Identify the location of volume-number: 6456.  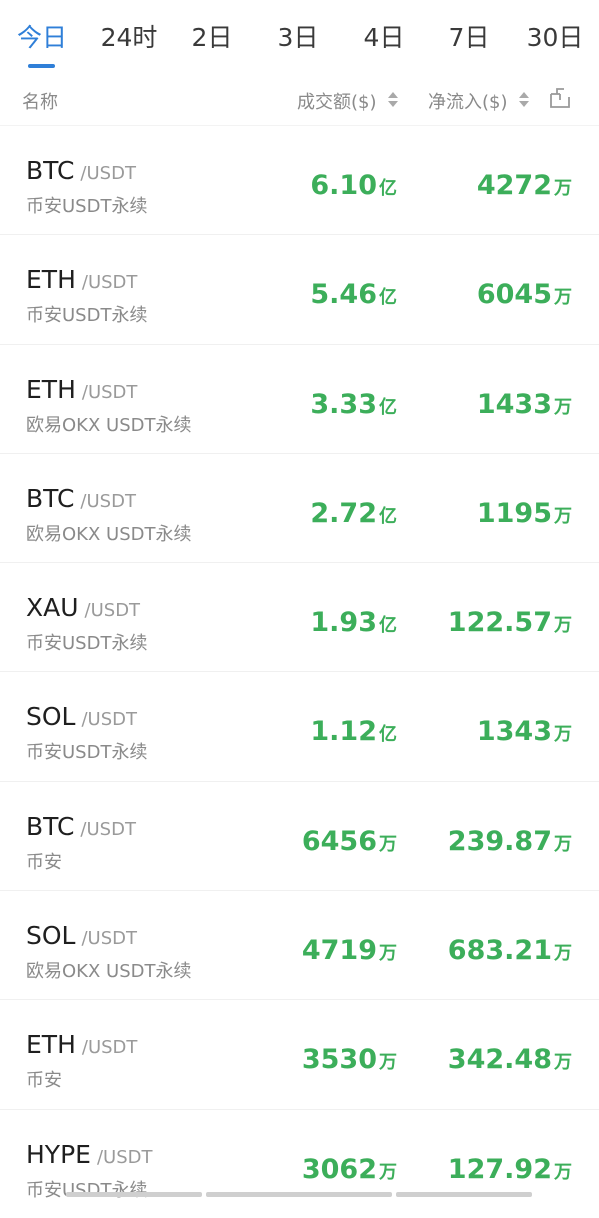
(339, 841).